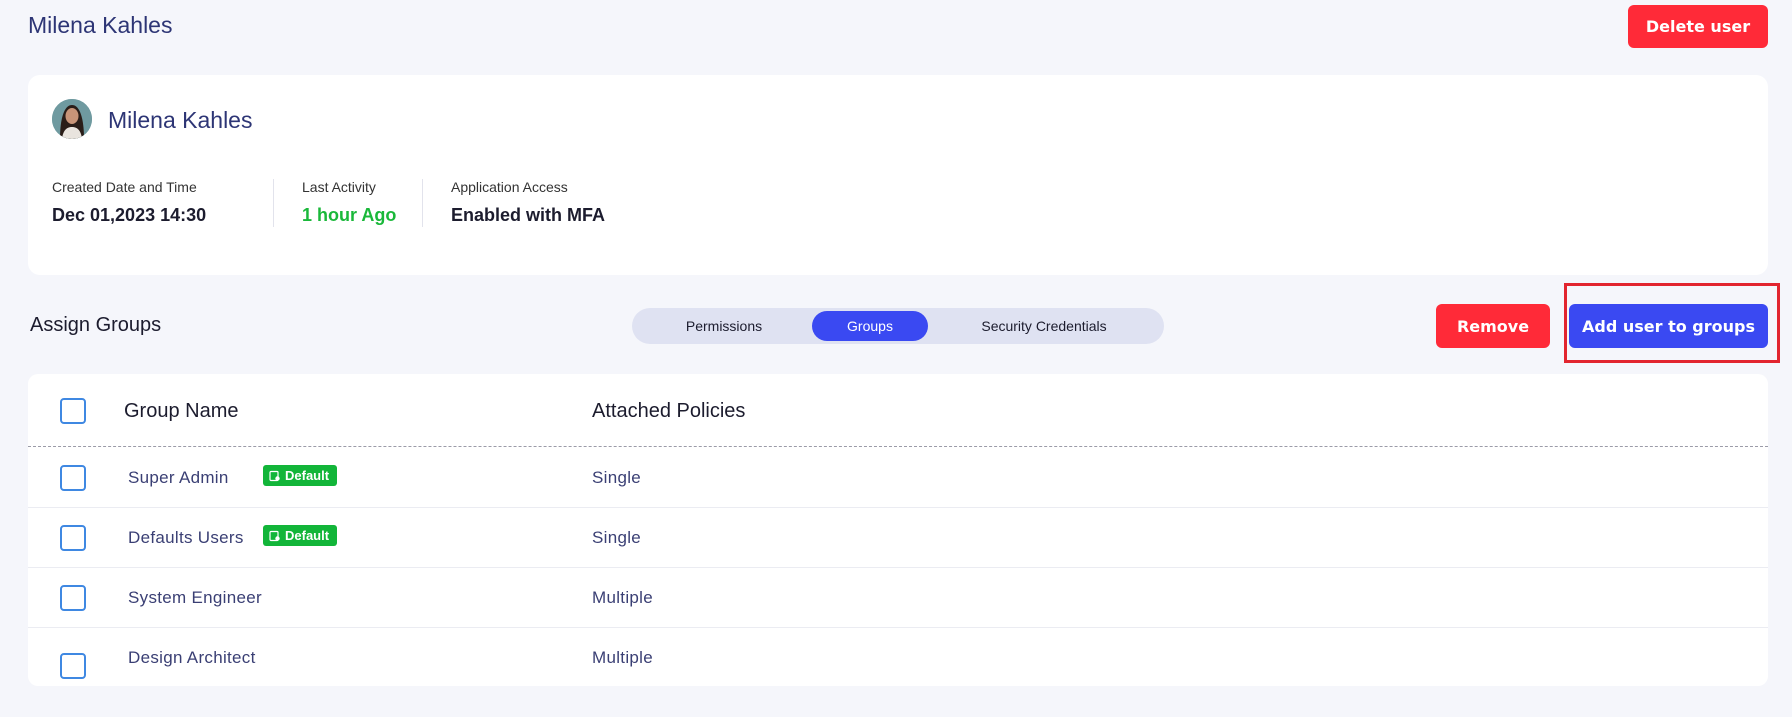  Describe the element at coordinates (192, 657) in the screenshot. I see `group-name: Design Architect` at that location.